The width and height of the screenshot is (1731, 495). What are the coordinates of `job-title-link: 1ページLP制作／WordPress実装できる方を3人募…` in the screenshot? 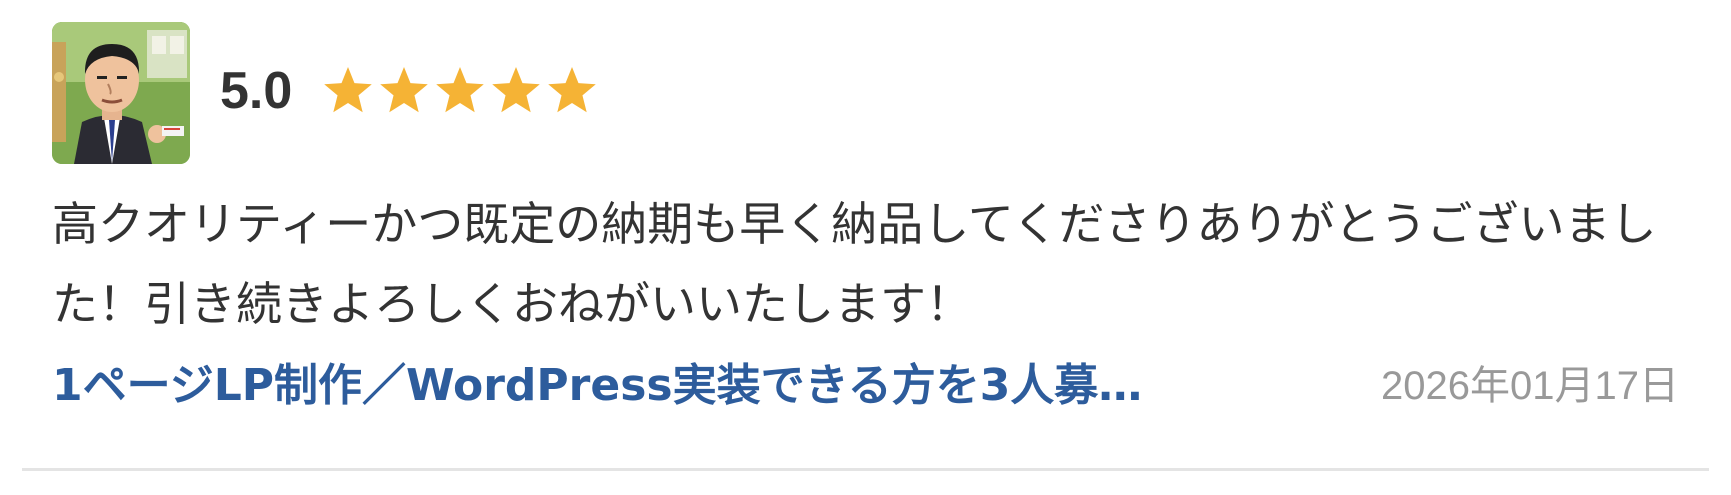 It's located at (662, 386).